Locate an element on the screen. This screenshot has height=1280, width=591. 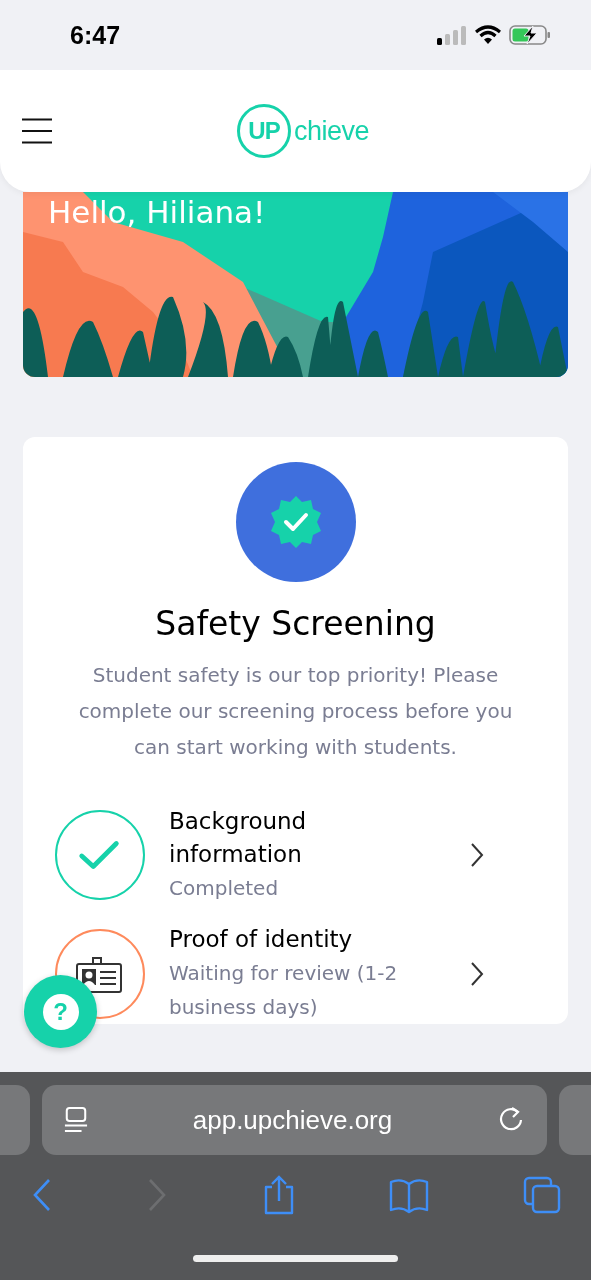
menu-icon is located at coordinates (37, 131).